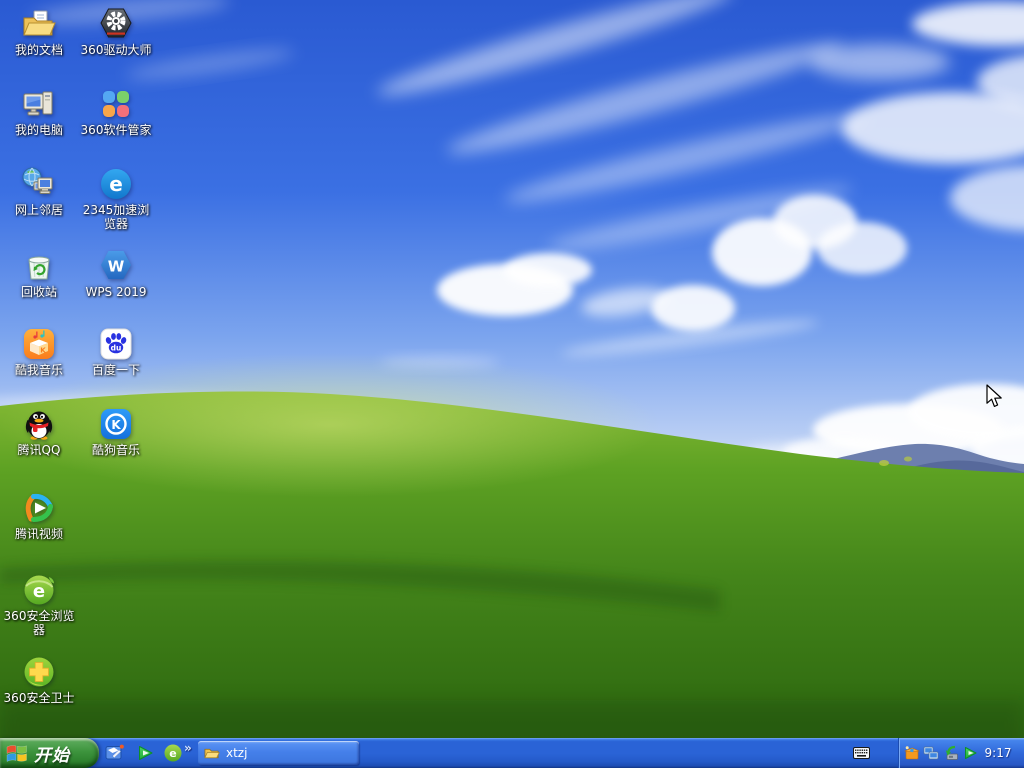 The height and width of the screenshot is (768, 1024). What do you see at coordinates (116, 24) in the screenshot?
I see `360-driver-master-icon` at bounding box center [116, 24].